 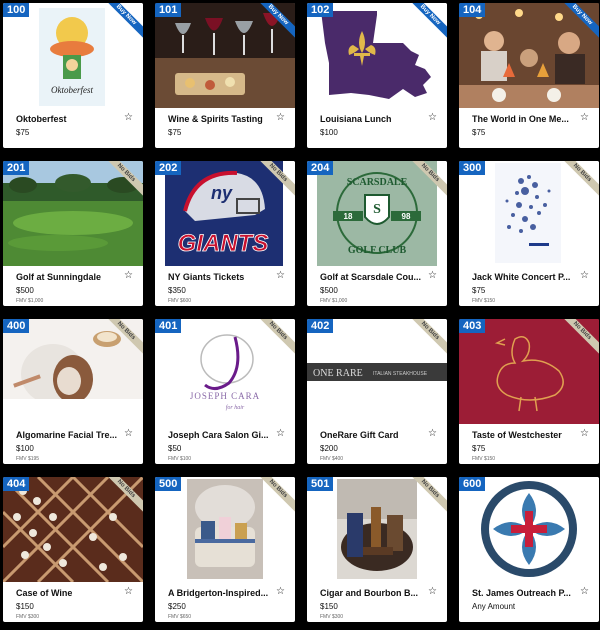 I want to click on brand-name: ONE RARE, so click(x=338, y=373).